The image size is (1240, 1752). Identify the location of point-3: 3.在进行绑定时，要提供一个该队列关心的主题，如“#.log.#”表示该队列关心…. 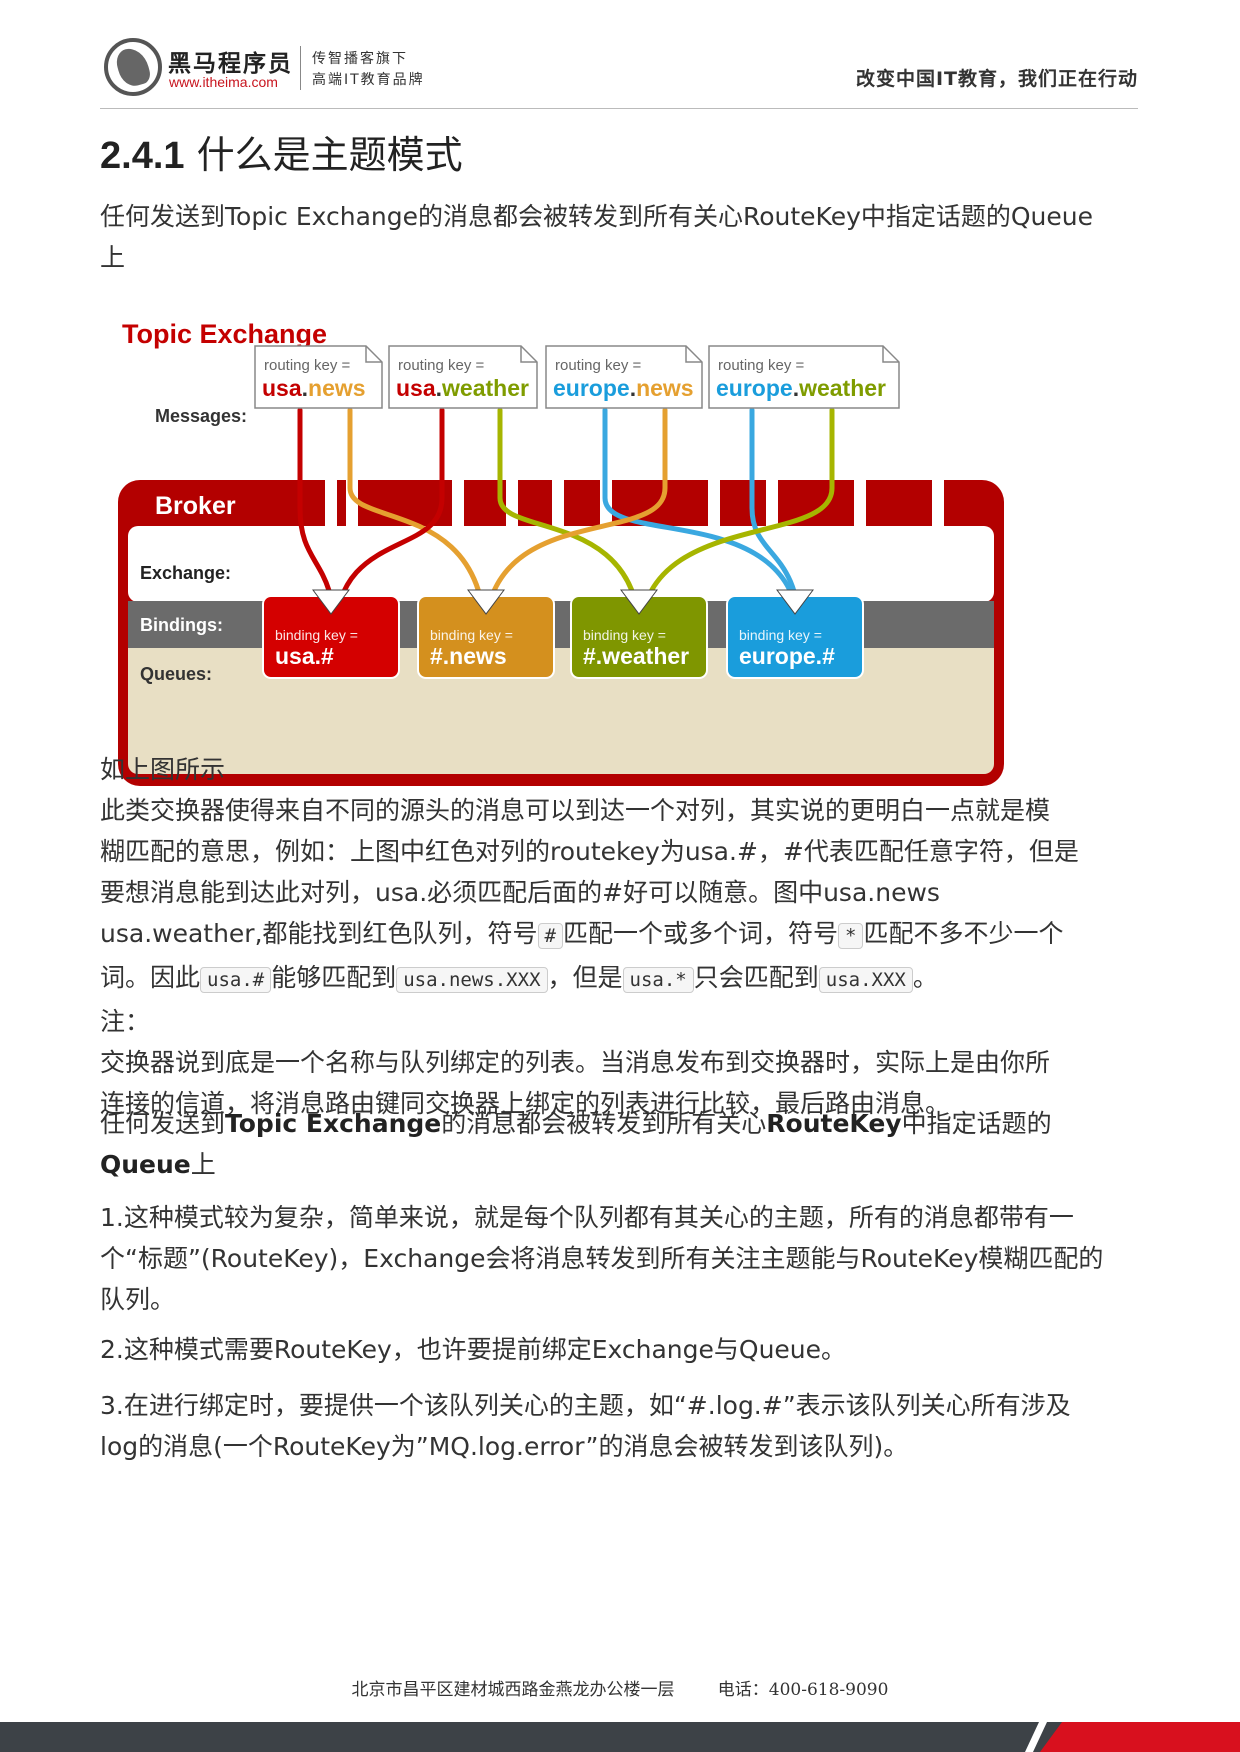
(620, 1426).